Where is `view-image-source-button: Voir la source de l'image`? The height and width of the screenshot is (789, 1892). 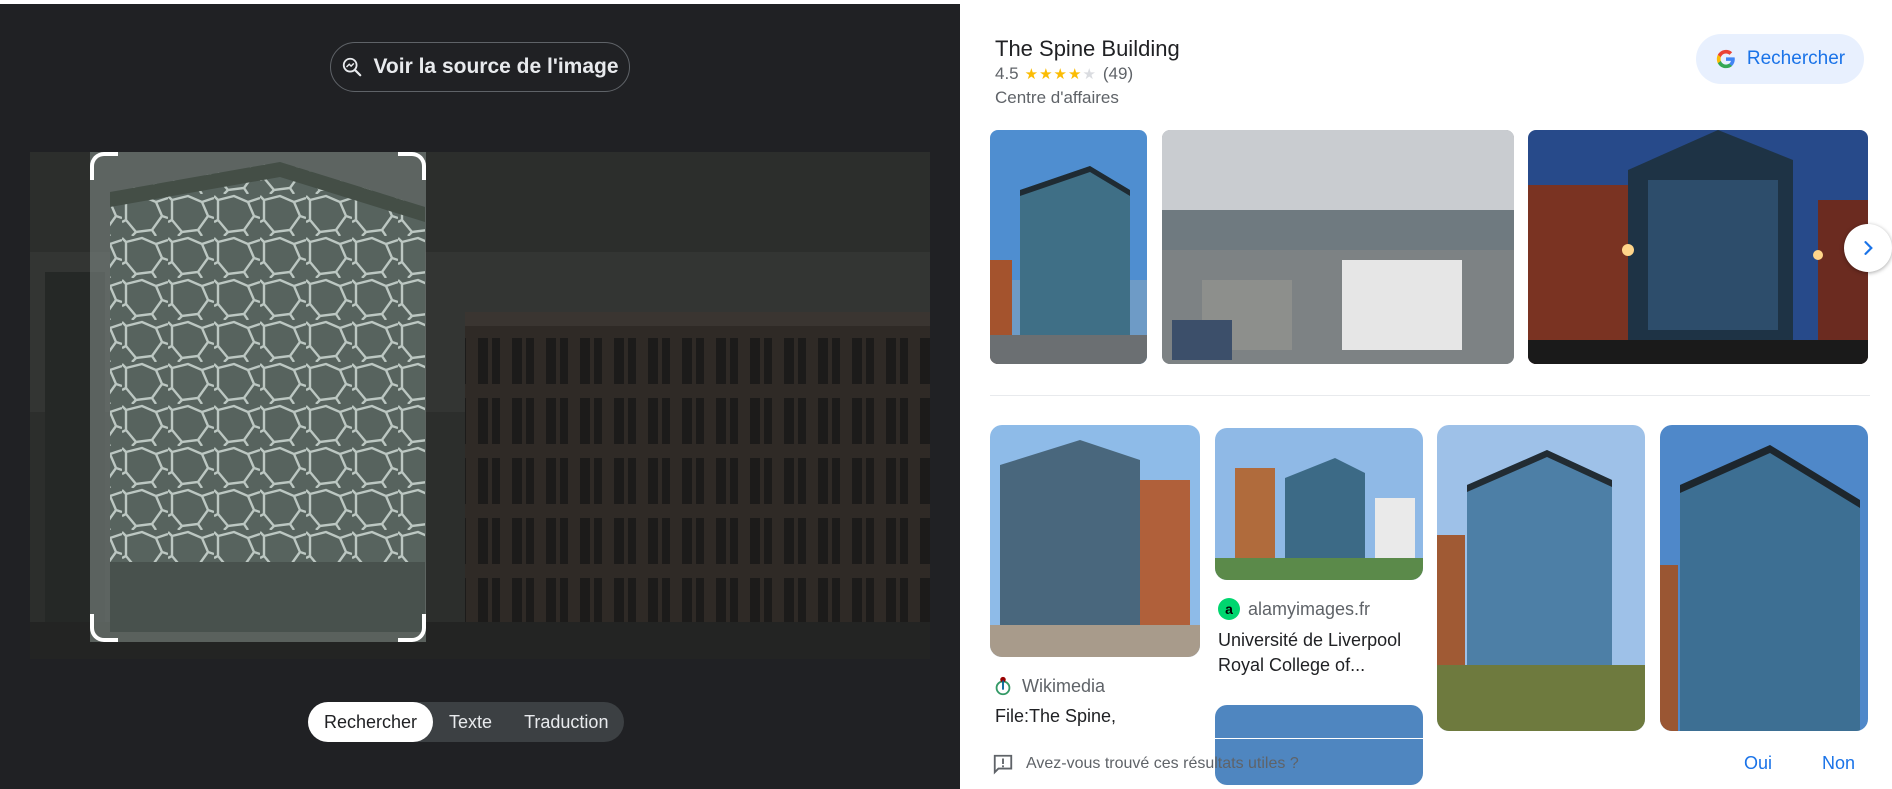 view-image-source-button: Voir la source de l'image is located at coordinates (480, 67).